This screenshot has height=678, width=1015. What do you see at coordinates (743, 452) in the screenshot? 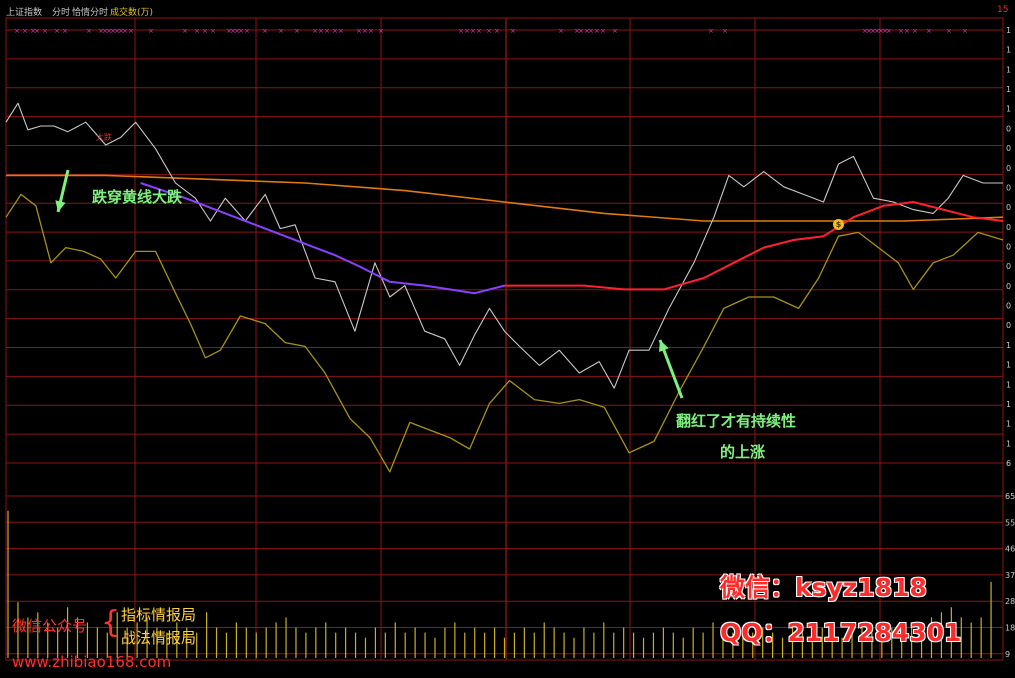
I see `annotation-right-line2: 的上涨` at bounding box center [743, 452].